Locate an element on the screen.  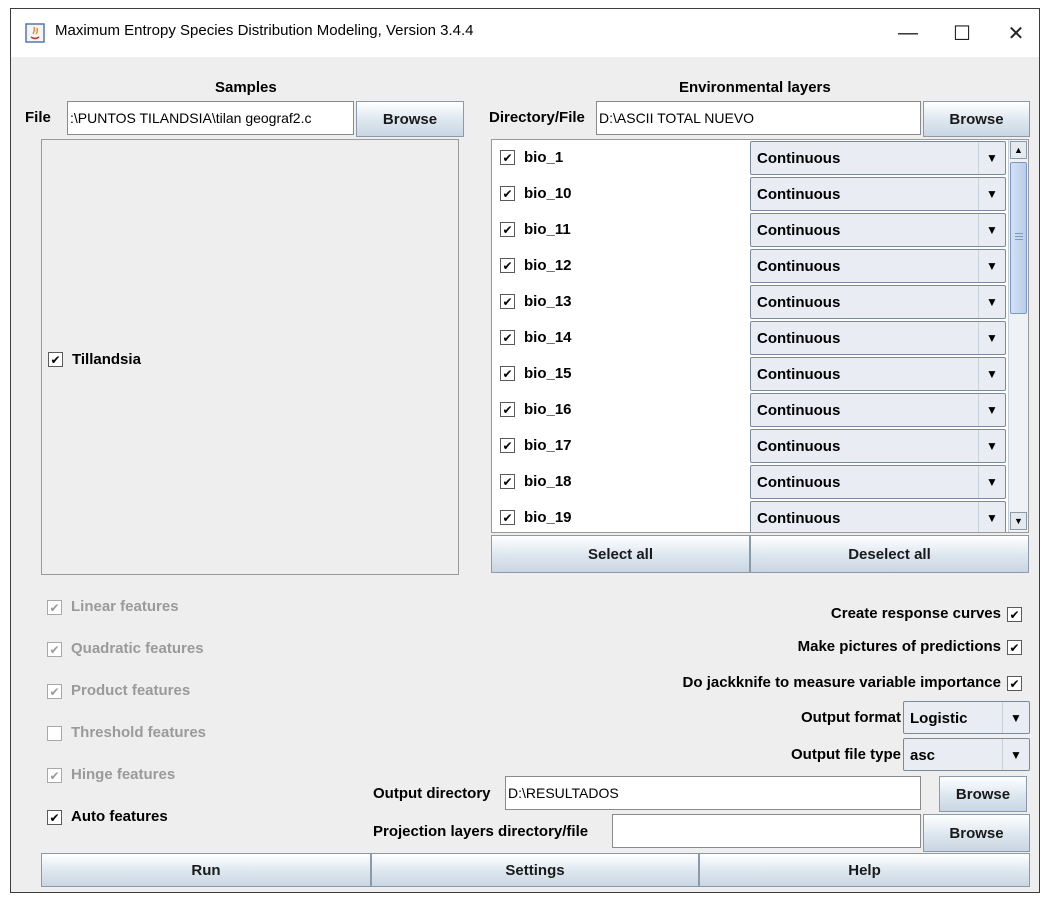
layer-row: ✔ bio_16 Continuous ▼ is located at coordinates (750, 410).